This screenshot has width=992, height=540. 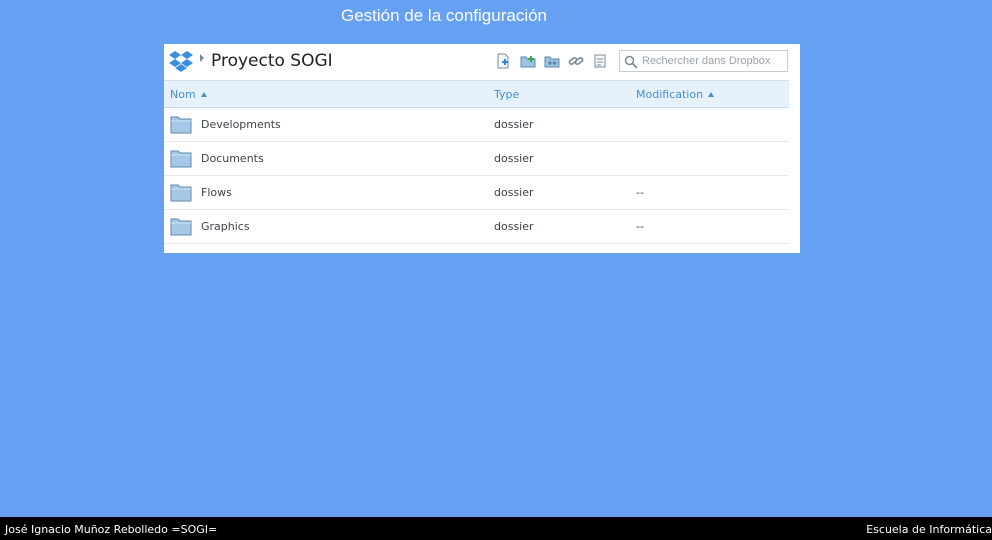 What do you see at coordinates (476, 193) in the screenshot?
I see `table-row: Flows dossier --` at bounding box center [476, 193].